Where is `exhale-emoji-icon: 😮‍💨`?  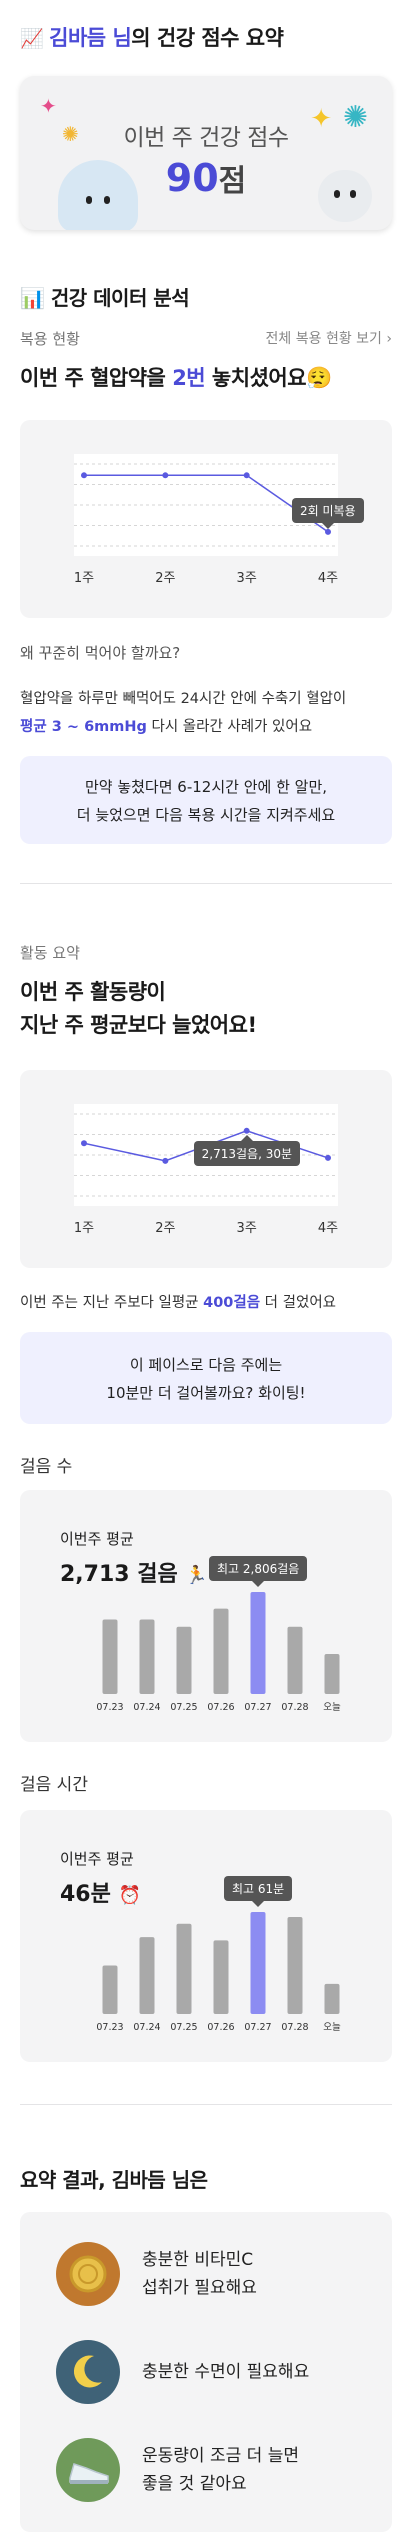
exhale-emoji-icon: 😮‍💨 is located at coordinates (319, 378).